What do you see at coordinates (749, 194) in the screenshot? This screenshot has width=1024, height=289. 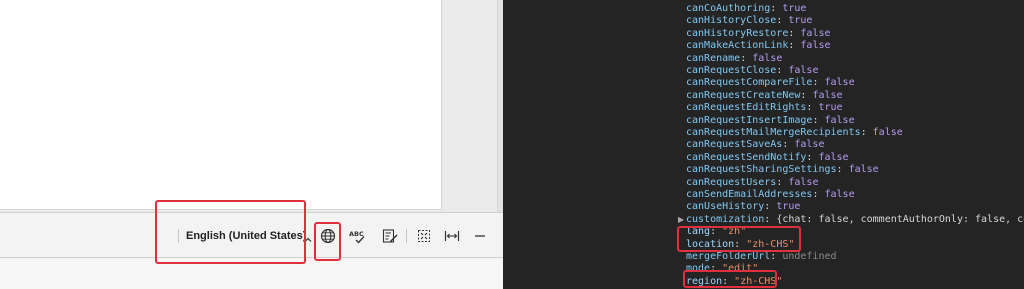 I see `property-key: canSendEmailAddresses` at bounding box center [749, 194].